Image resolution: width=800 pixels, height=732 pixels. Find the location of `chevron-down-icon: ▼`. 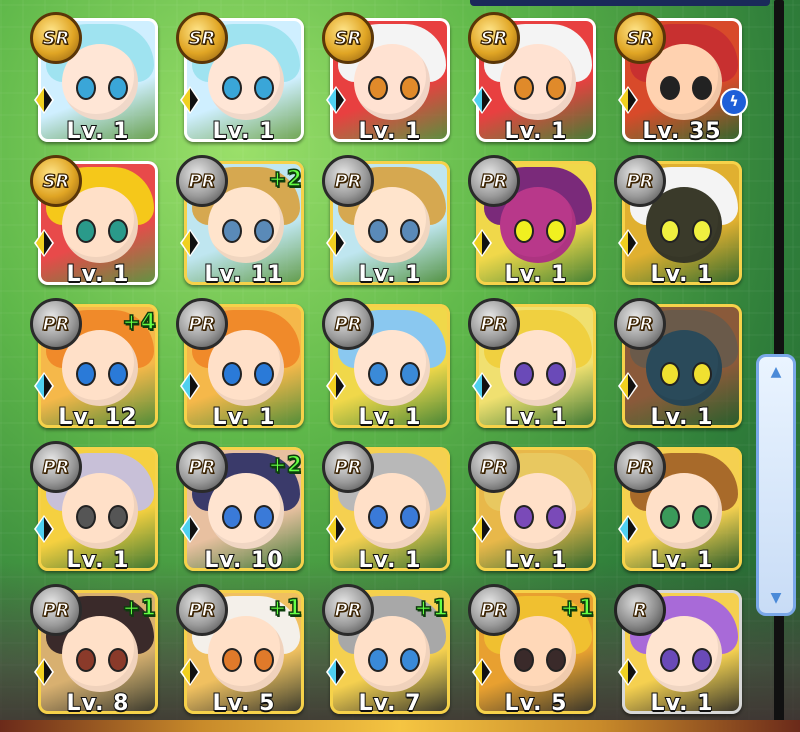

chevron-down-icon: ▼ is located at coordinates (776, 598).